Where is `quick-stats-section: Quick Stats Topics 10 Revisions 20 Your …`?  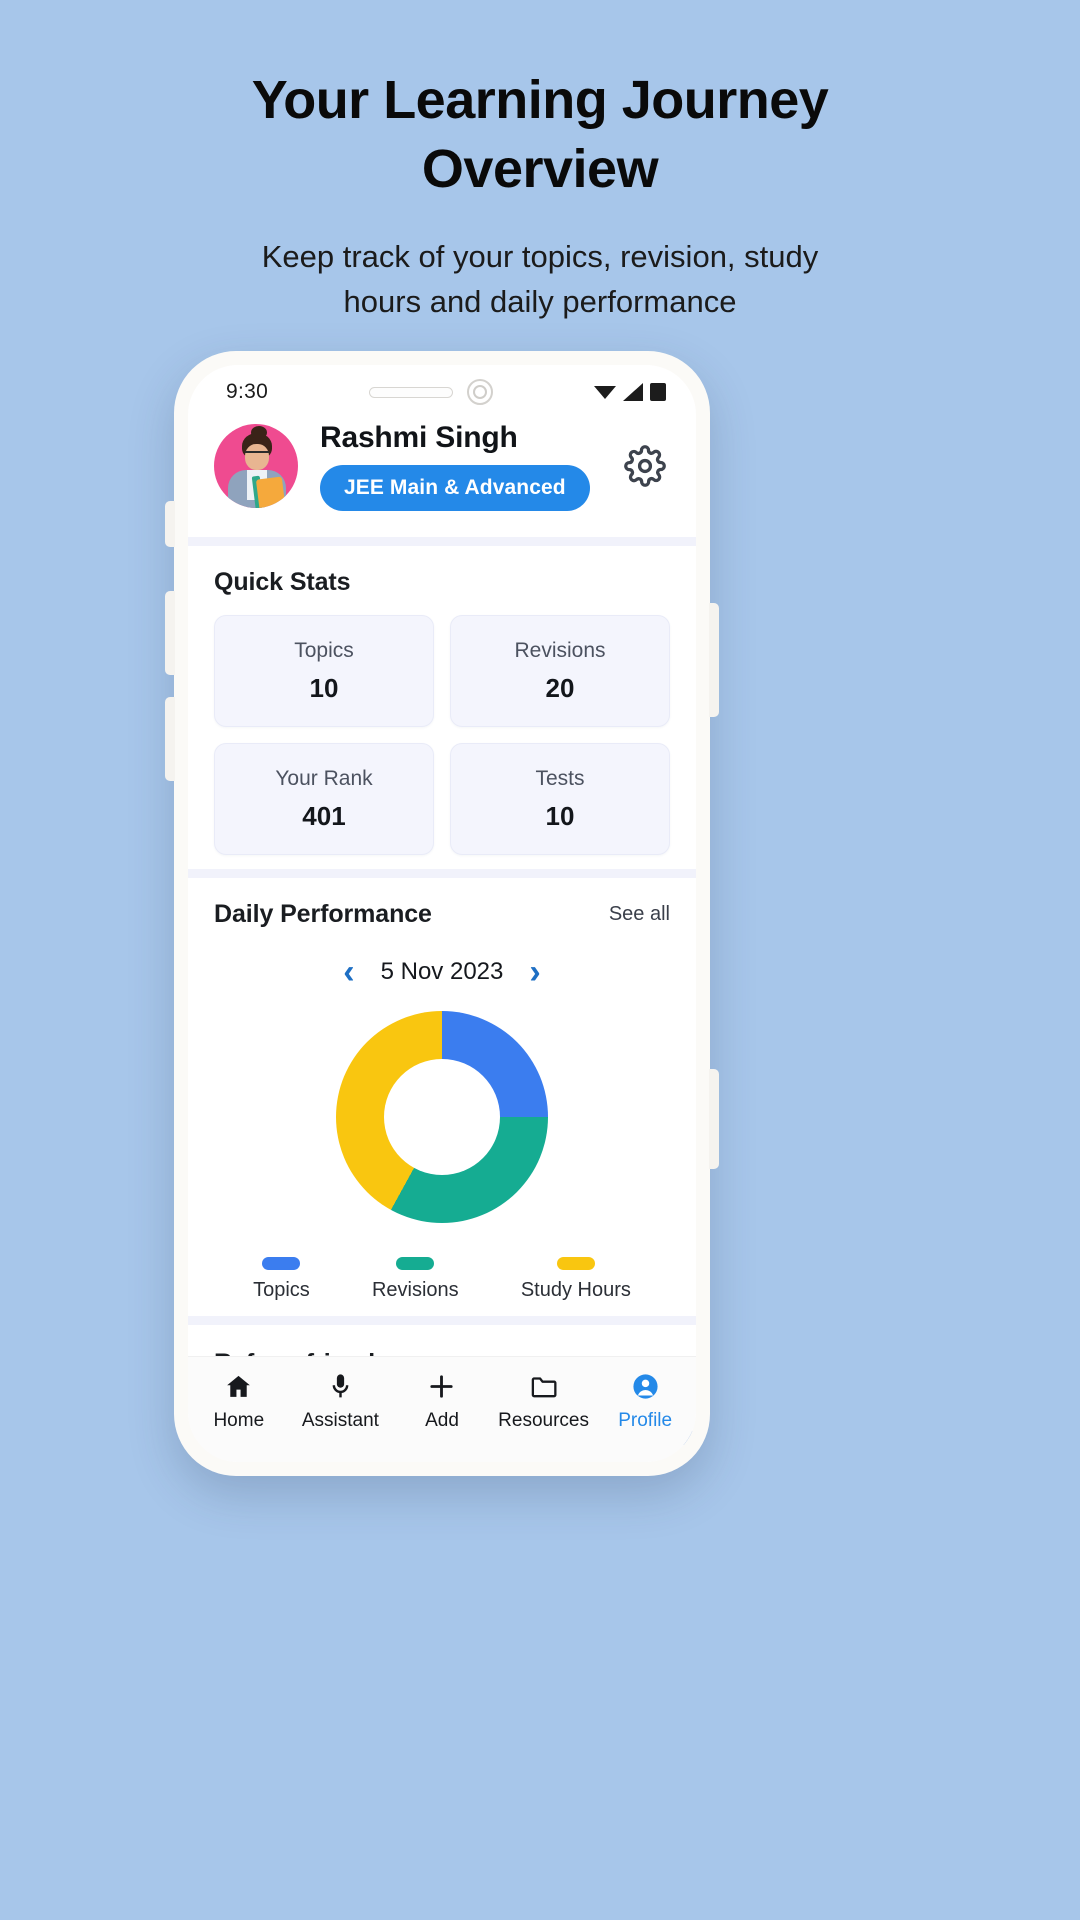 quick-stats-section: Quick Stats Topics 10 Revisions 20 Your … is located at coordinates (442, 707).